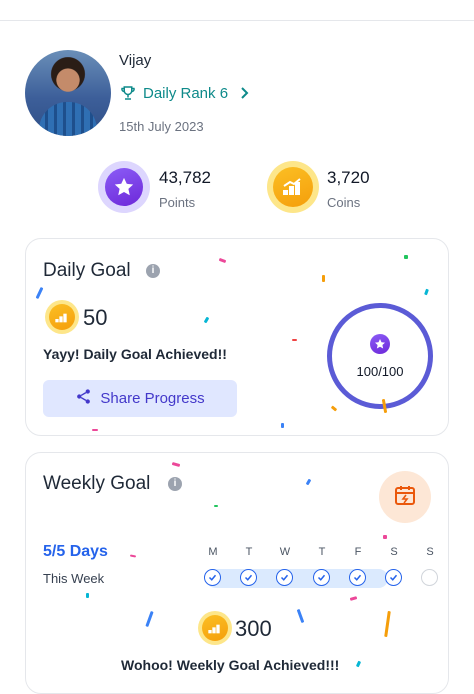  I want to click on top-divider, so click(237, 20).